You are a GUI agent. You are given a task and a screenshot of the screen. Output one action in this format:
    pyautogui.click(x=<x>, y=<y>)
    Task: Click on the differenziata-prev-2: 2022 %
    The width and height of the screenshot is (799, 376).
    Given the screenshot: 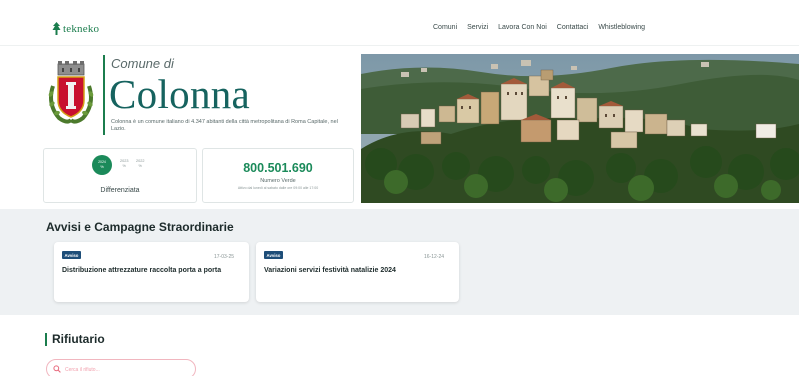 What is the action you would take?
    pyautogui.click(x=140, y=164)
    